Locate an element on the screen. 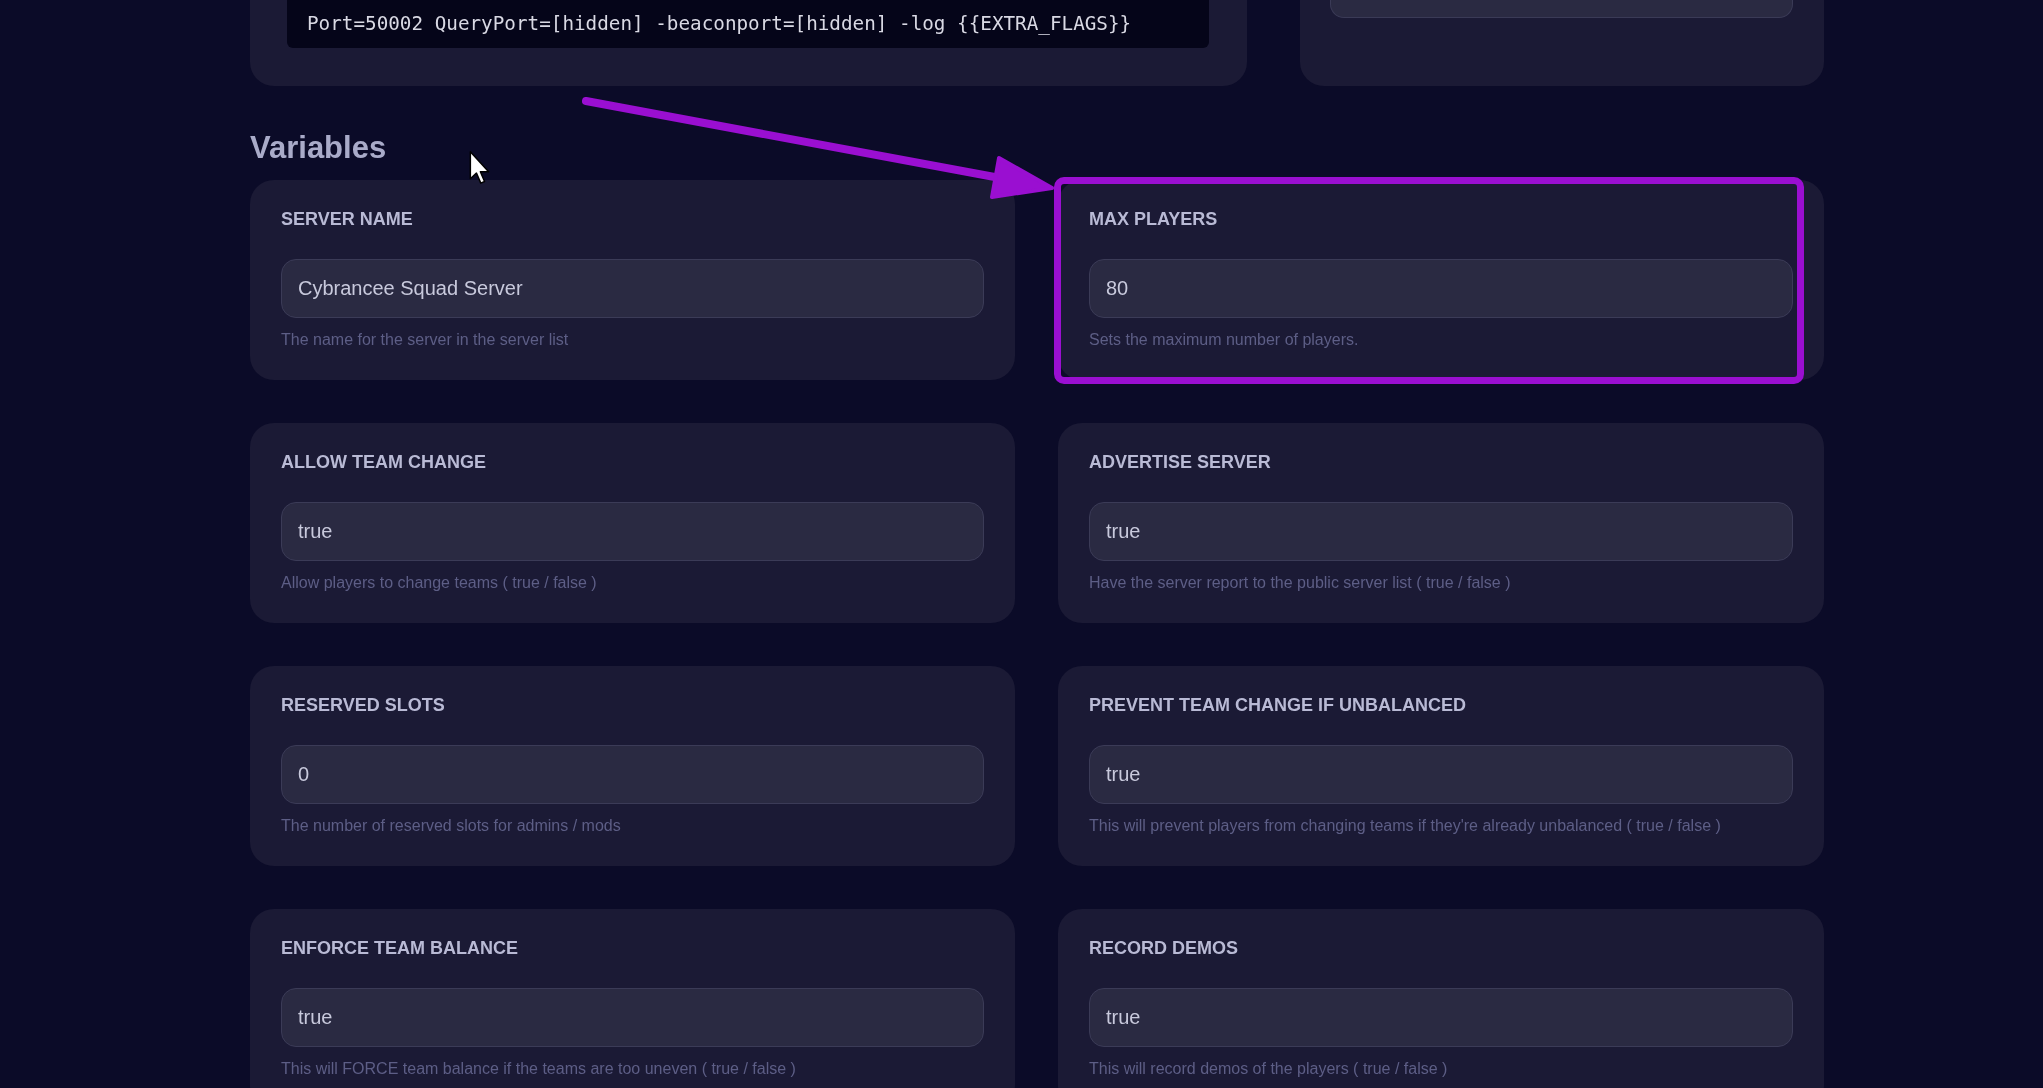 The image size is (2043, 1088). help-text: Allow players to change teams ( true / false ) is located at coordinates (439, 583).